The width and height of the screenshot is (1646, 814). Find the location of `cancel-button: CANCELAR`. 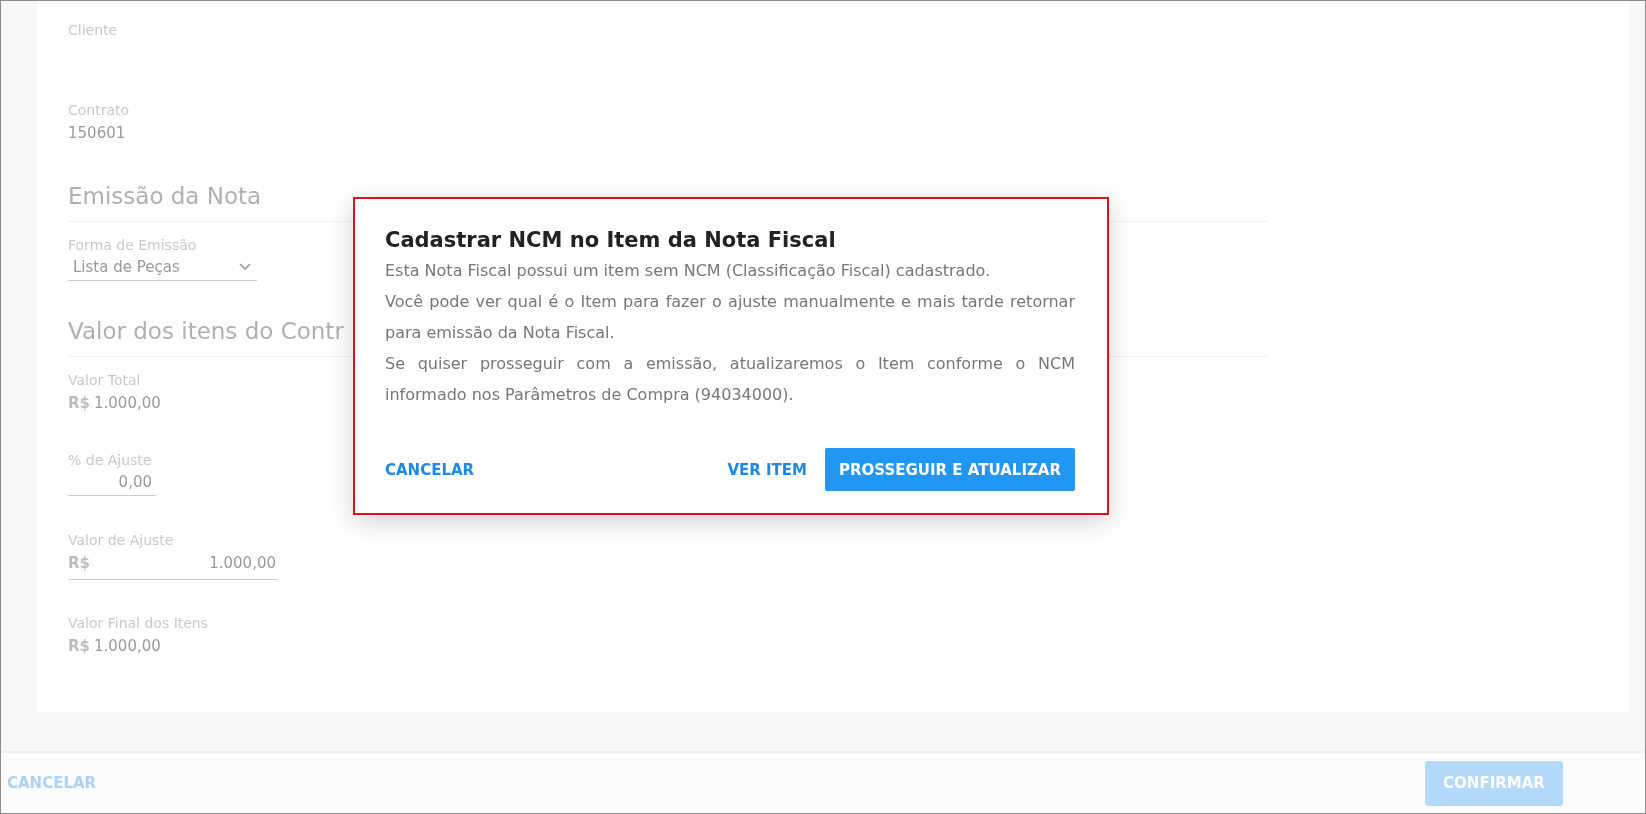

cancel-button: CANCELAR is located at coordinates (52, 783).